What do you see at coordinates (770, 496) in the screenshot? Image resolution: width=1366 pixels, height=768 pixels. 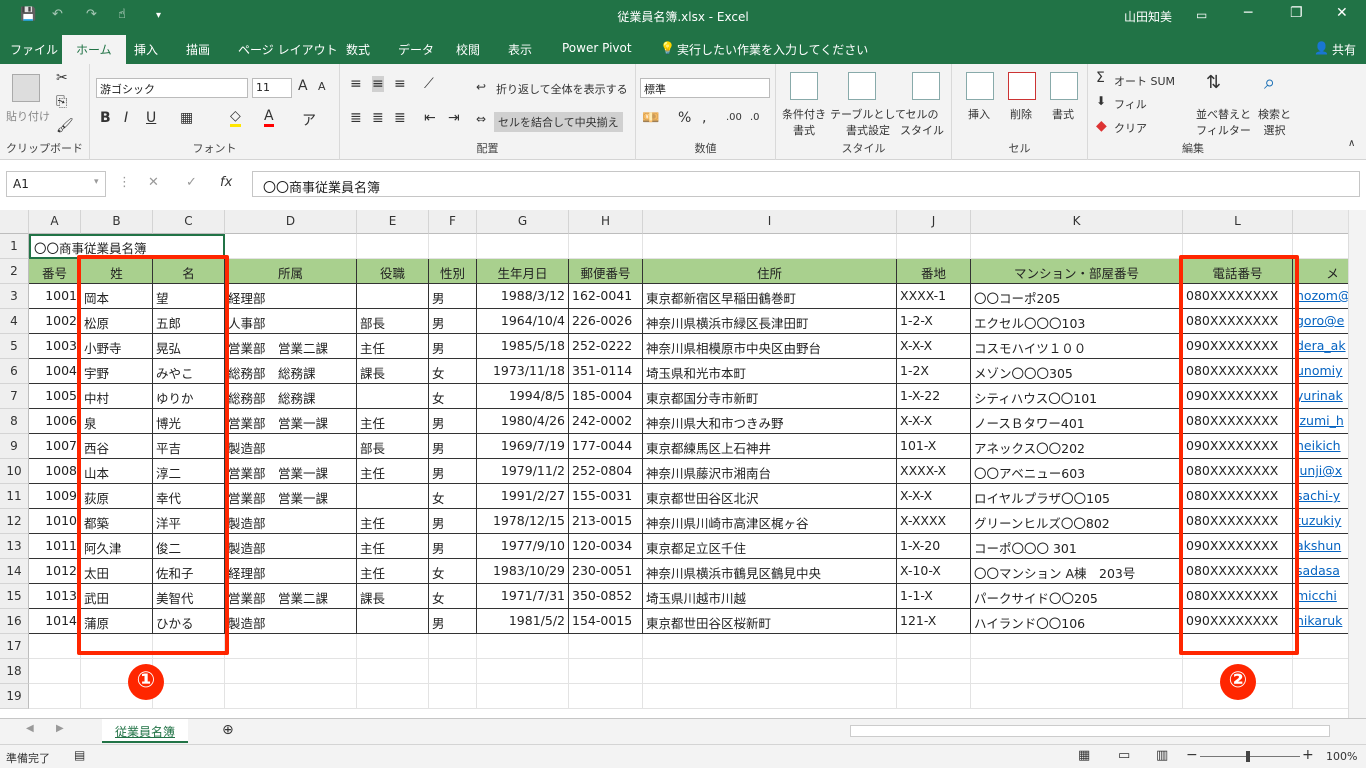 I see `cell-address: 東京都世田谷区北沢` at bounding box center [770, 496].